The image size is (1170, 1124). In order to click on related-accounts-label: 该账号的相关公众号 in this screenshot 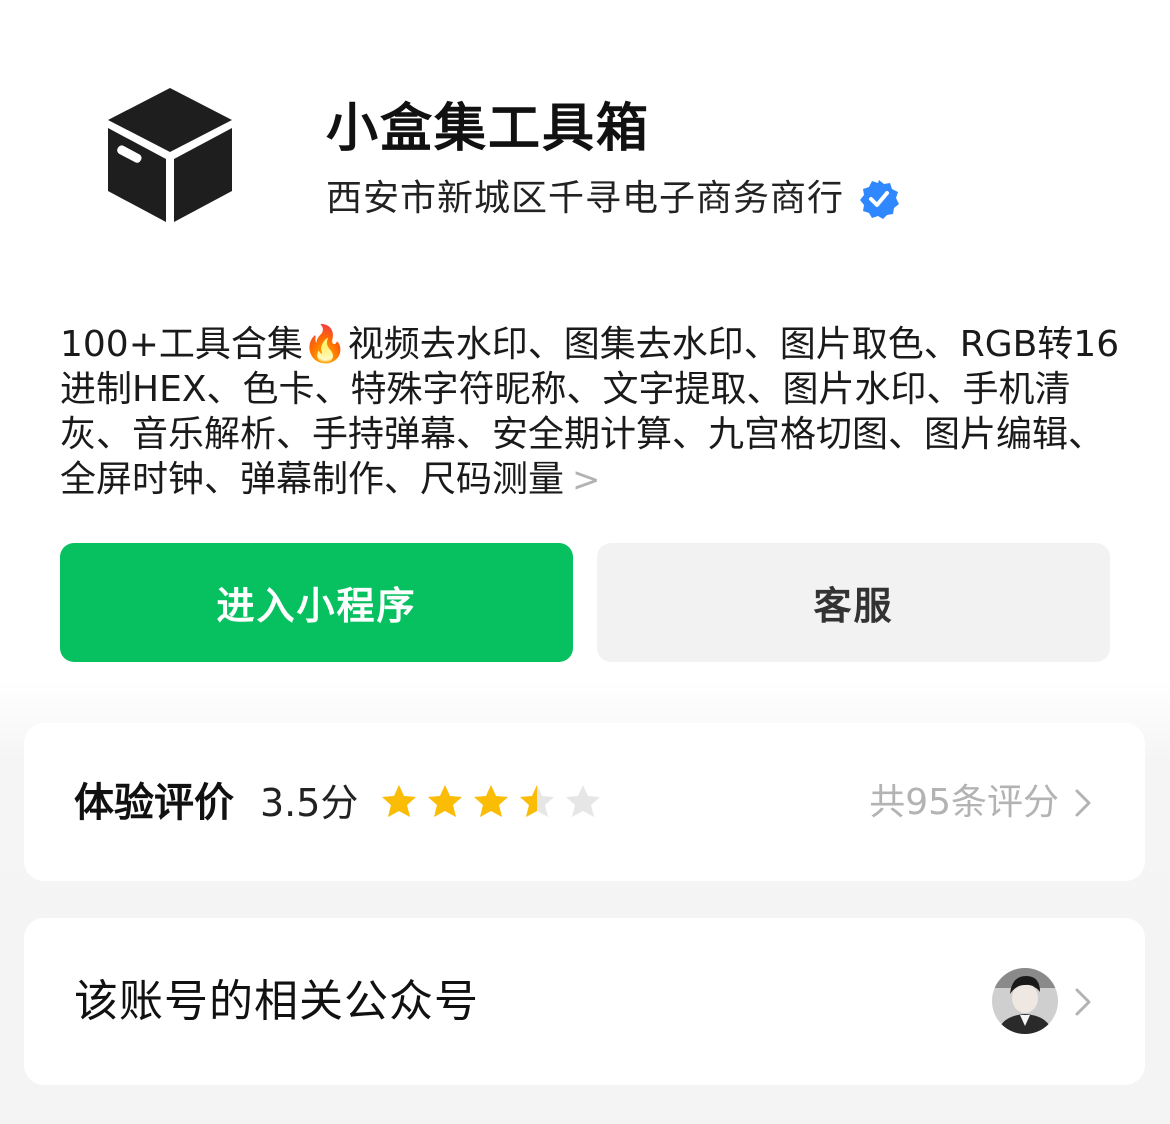, I will do `click(276, 1001)`.